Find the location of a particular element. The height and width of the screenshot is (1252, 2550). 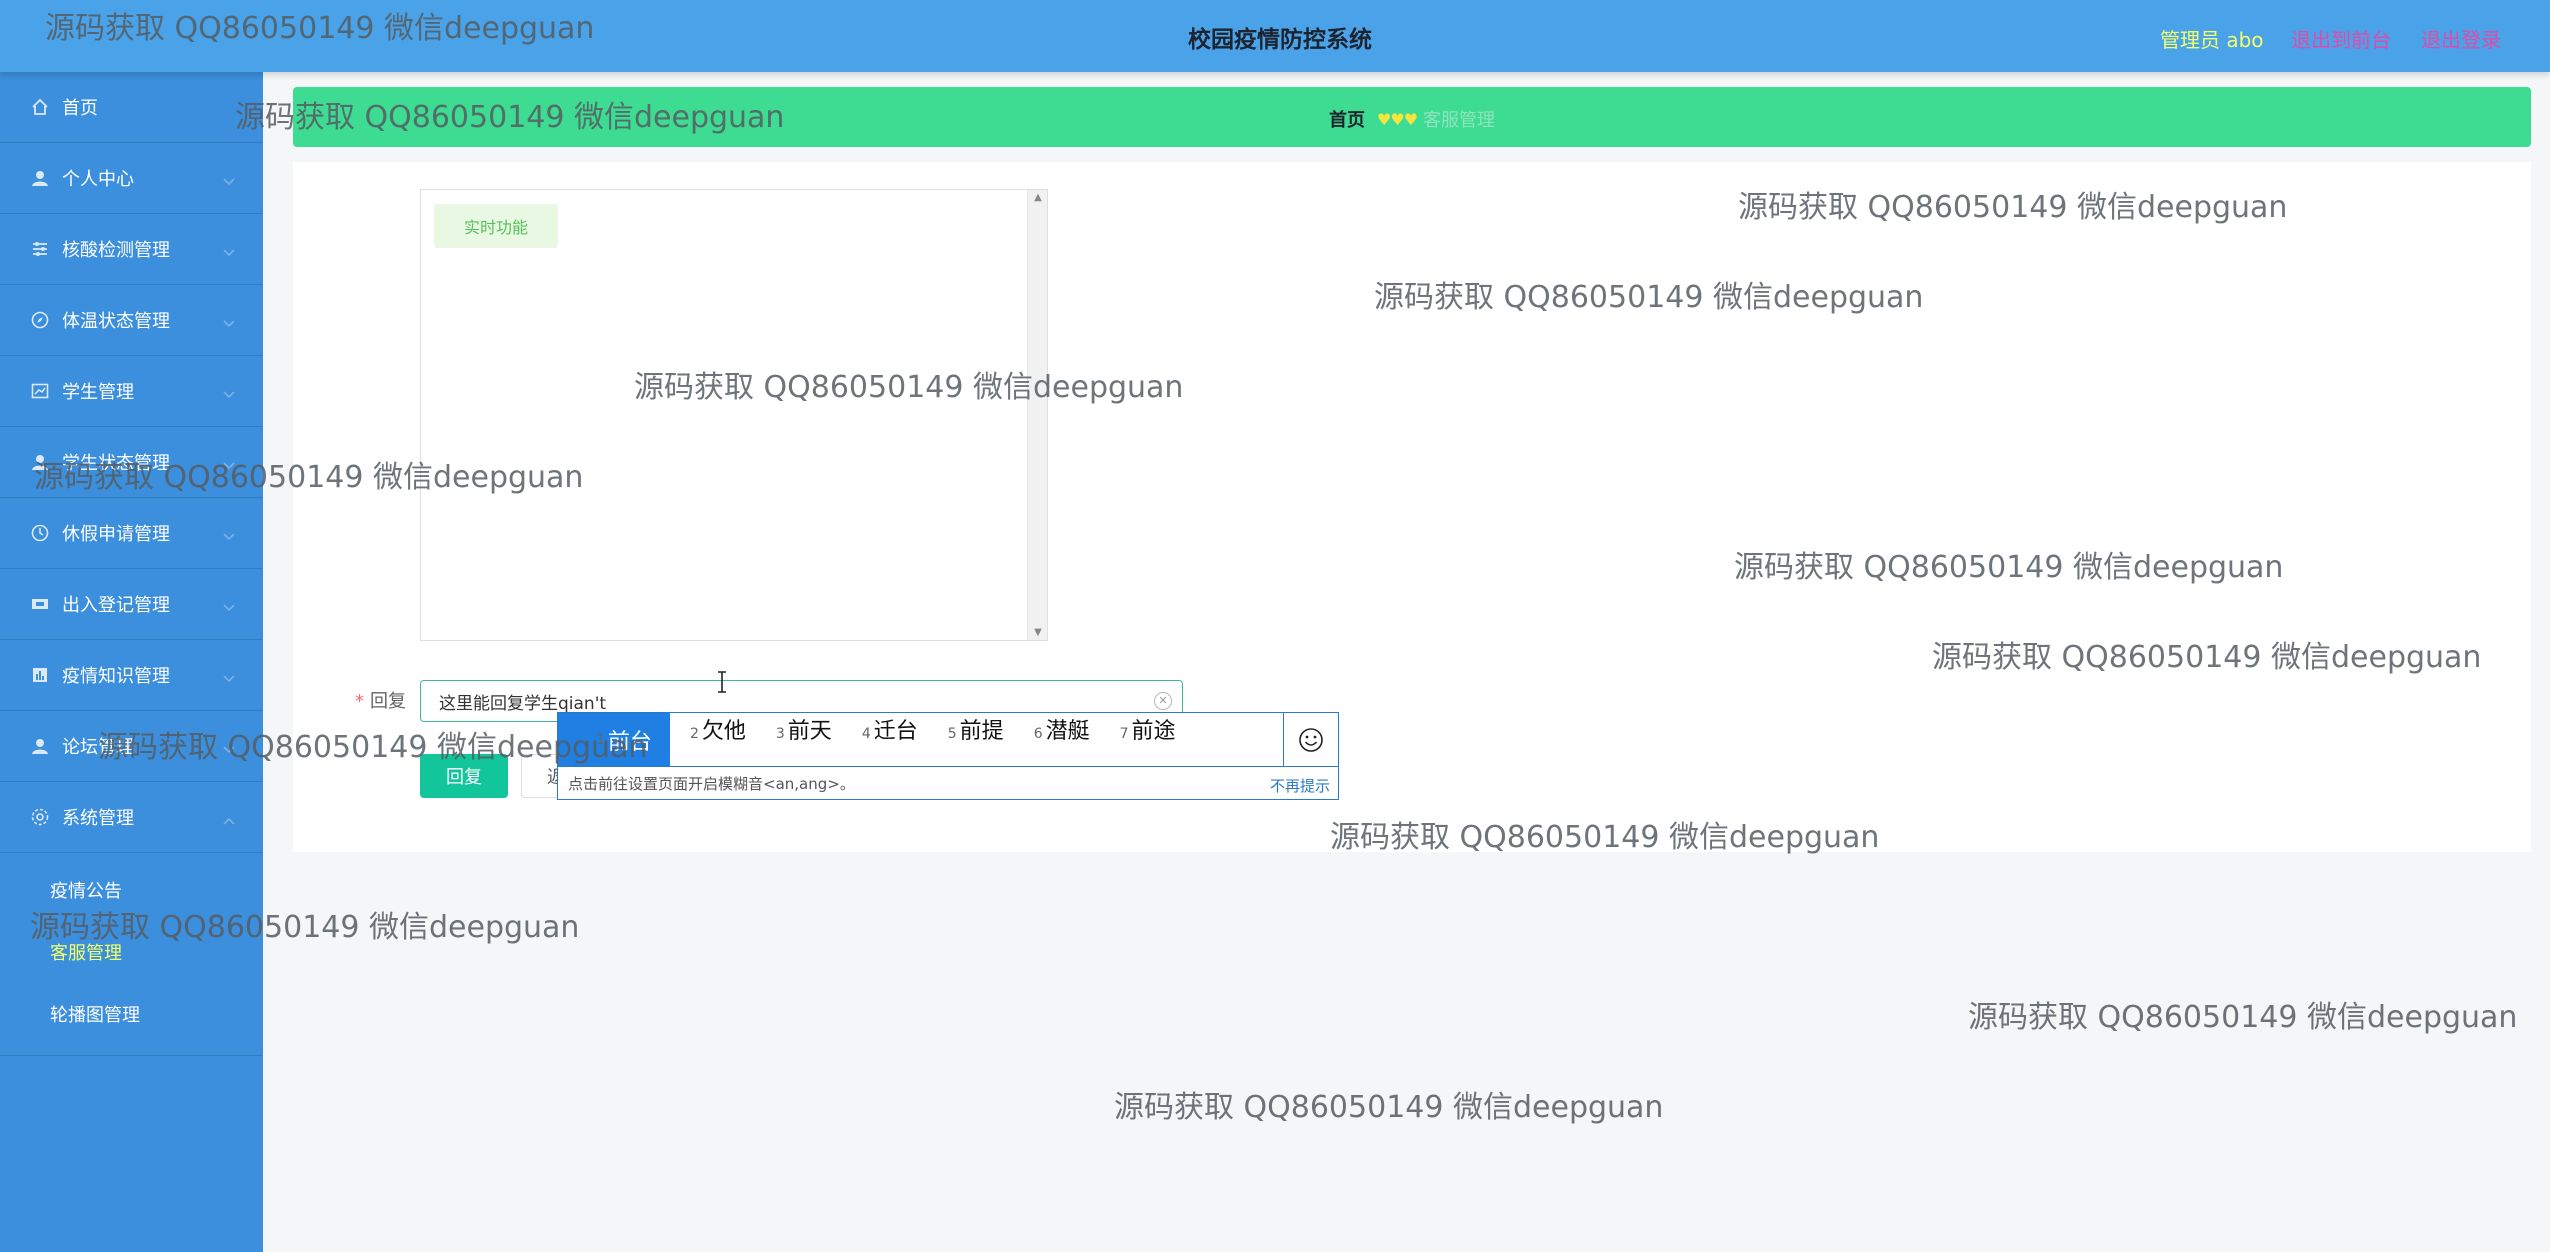

ime-candidate-text: 前途 is located at coordinates (1153, 731).